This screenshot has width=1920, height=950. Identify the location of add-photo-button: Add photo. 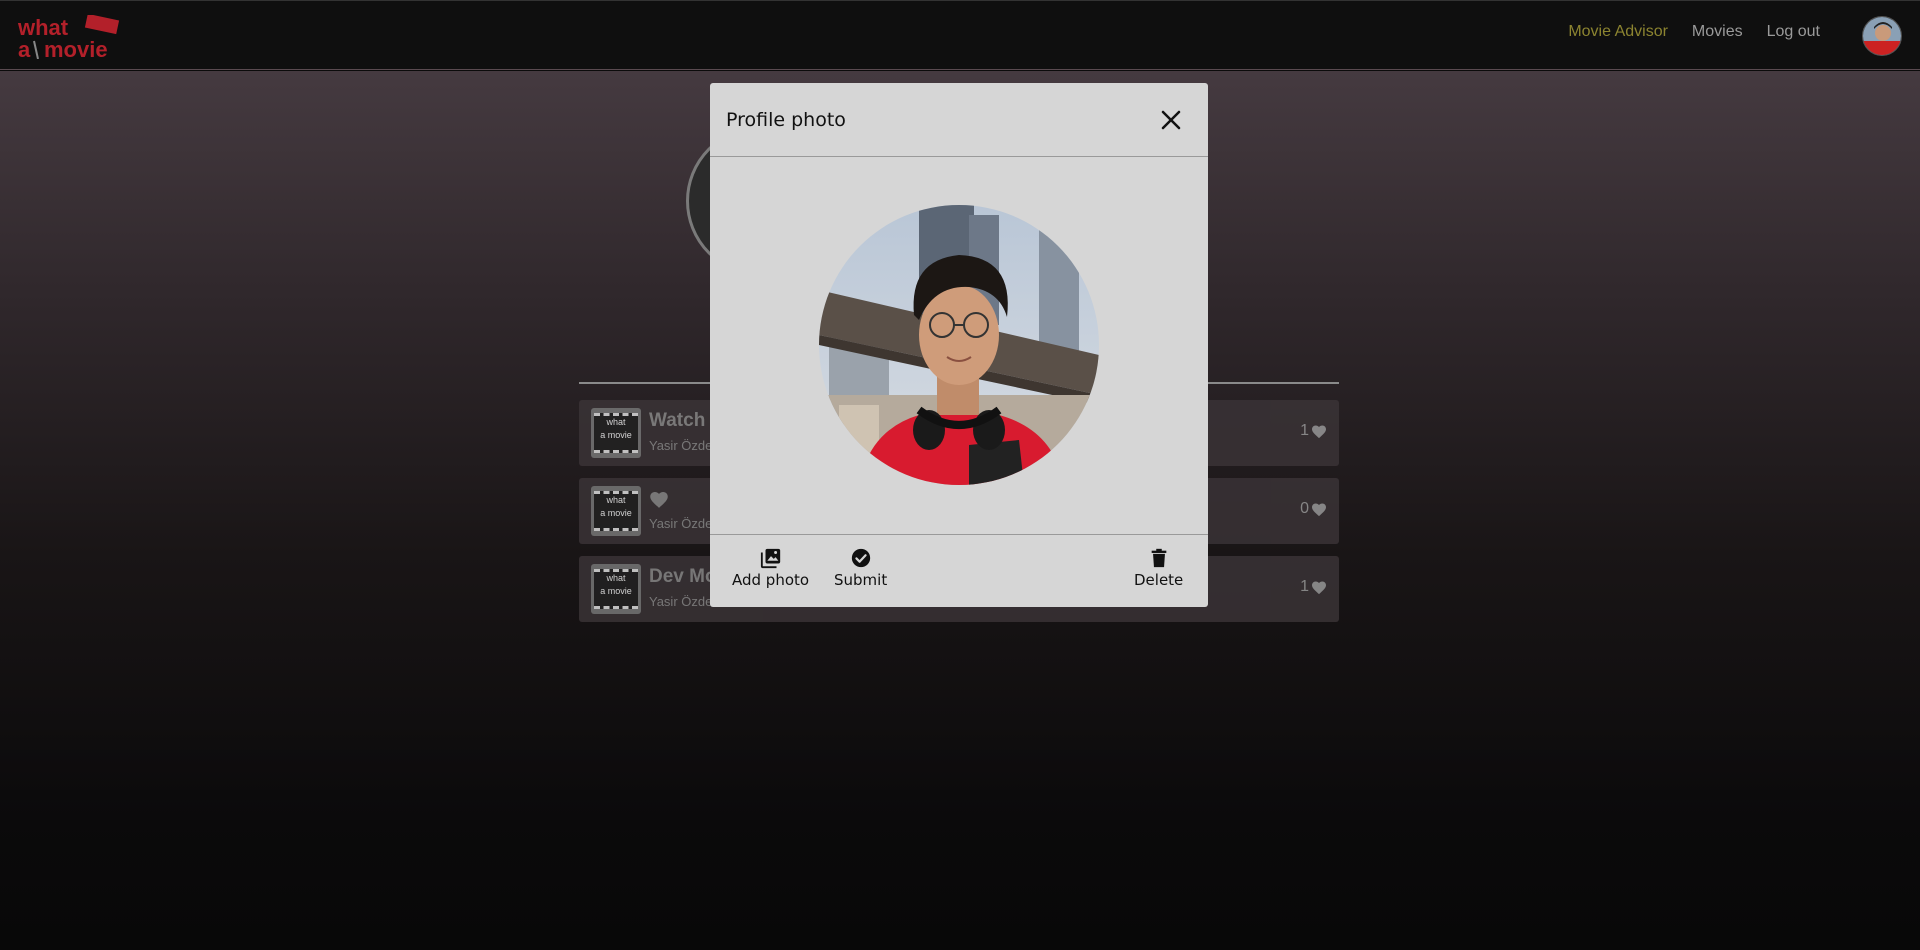
(770, 568).